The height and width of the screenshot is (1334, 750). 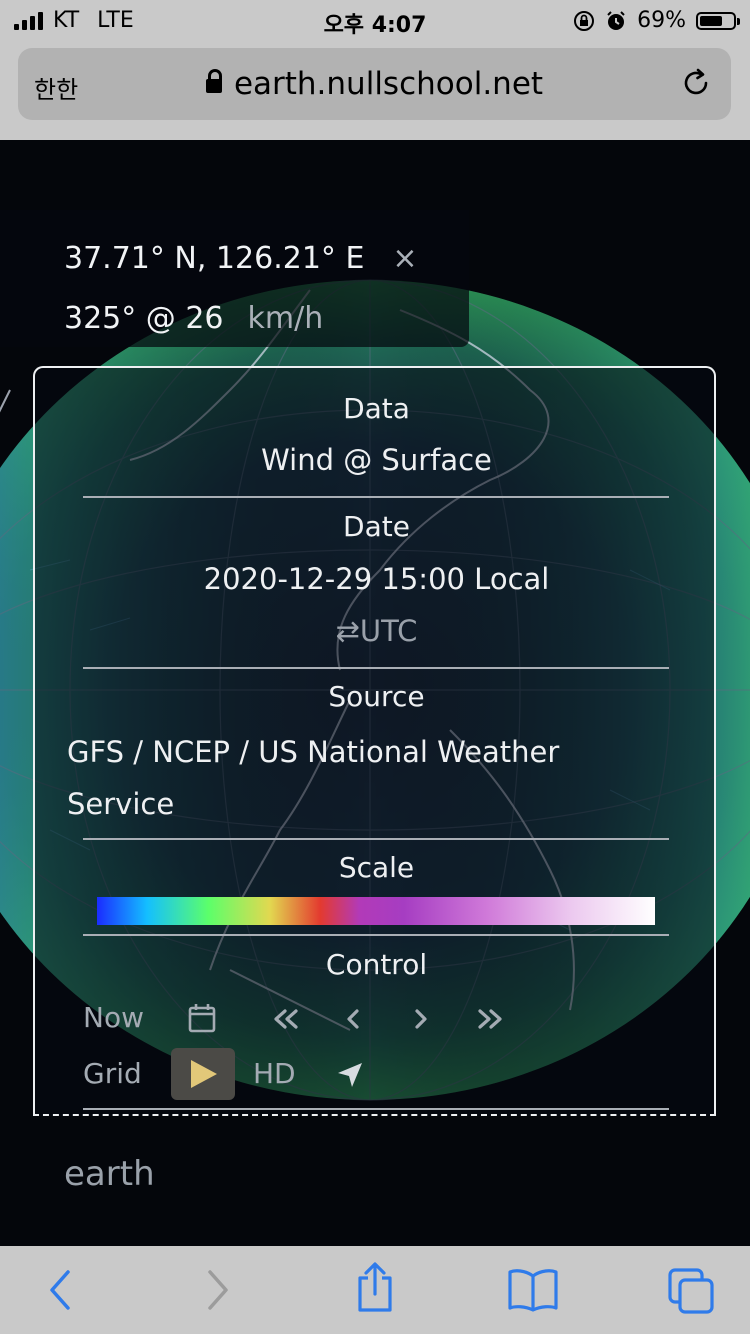 I want to click on wind-value: 325° @ 26, so click(x=144, y=318).